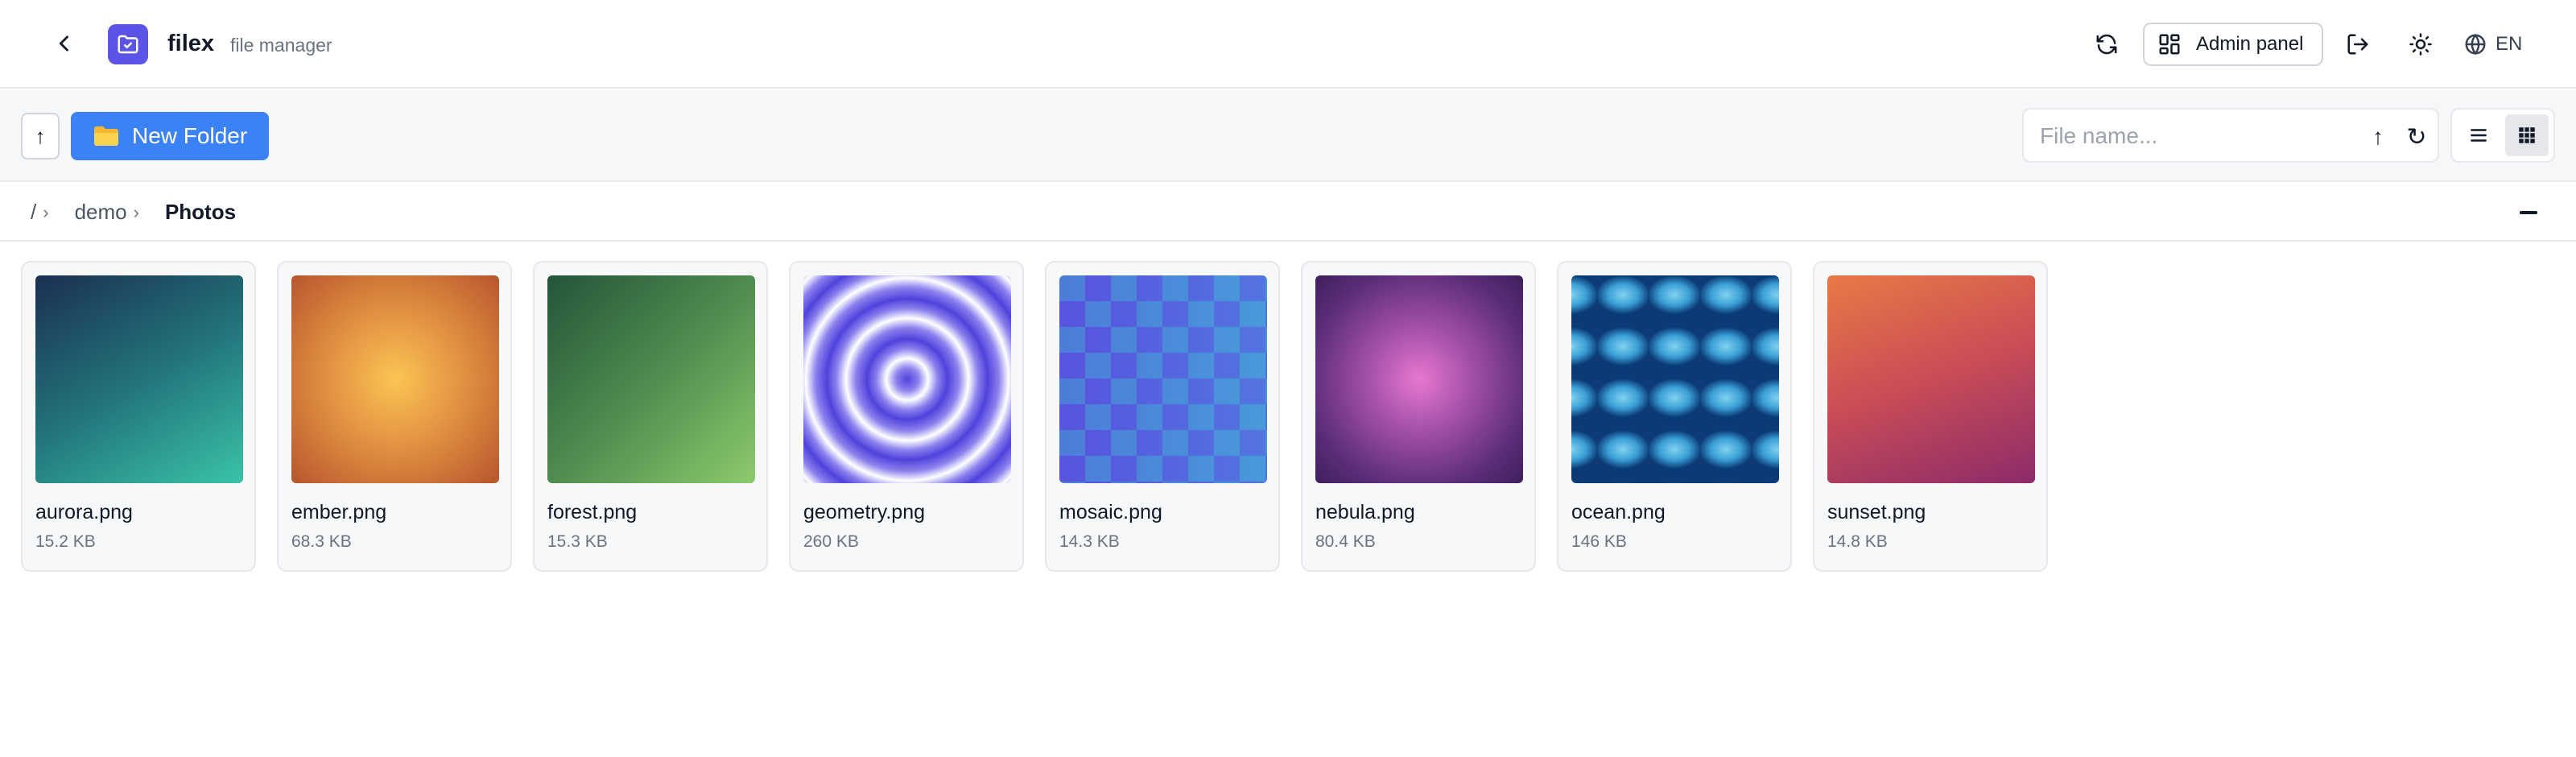 The width and height of the screenshot is (2576, 757). What do you see at coordinates (1857, 541) in the screenshot?
I see `file-size: 14.8 KB` at bounding box center [1857, 541].